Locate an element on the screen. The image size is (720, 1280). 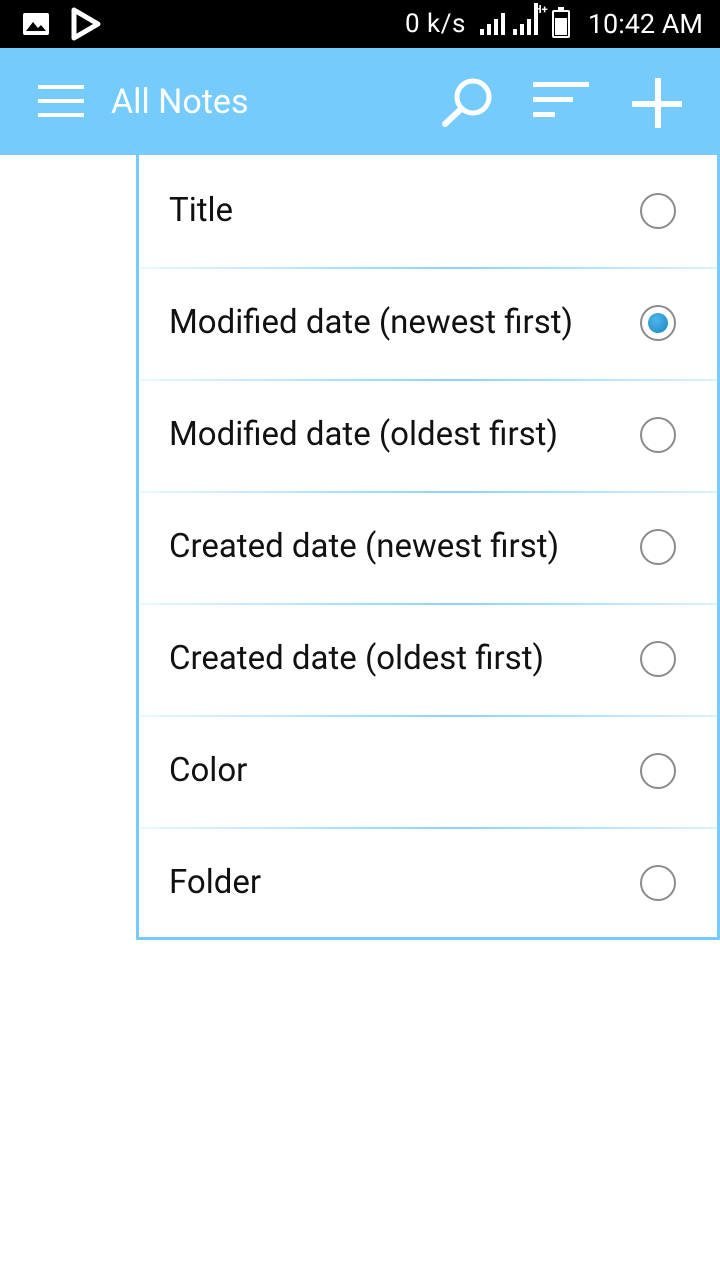
notification-icons is located at coordinates (62, 24).